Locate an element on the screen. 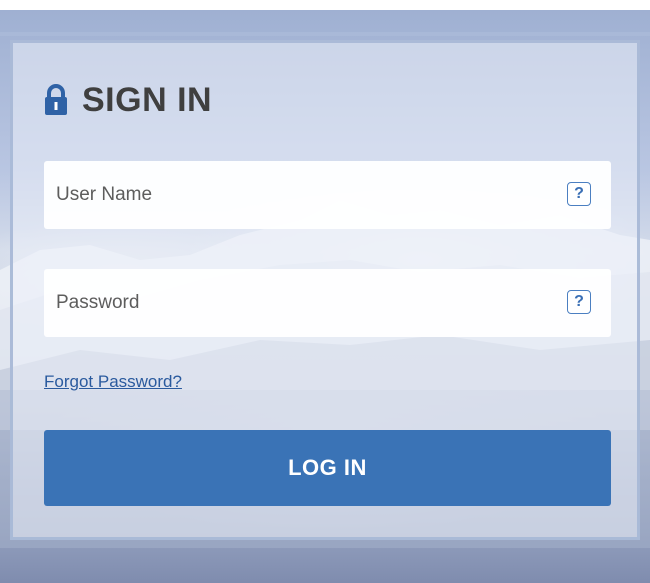  username-input is located at coordinates (327, 195).